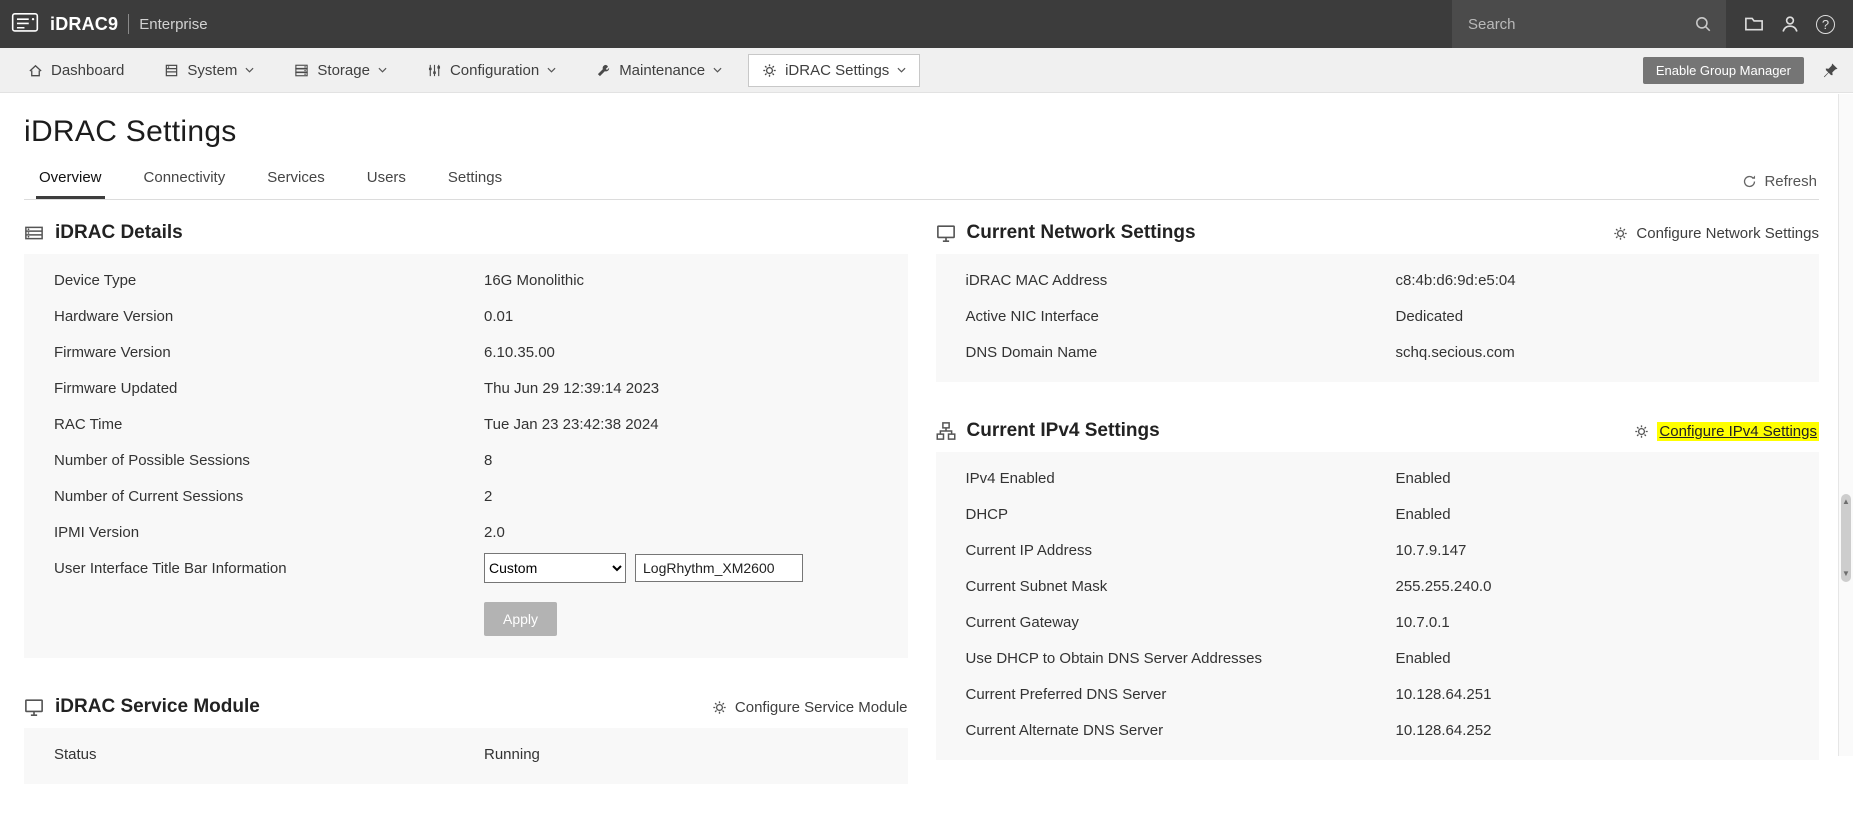 The width and height of the screenshot is (1853, 814). I want to click on search-input, so click(1580, 24).